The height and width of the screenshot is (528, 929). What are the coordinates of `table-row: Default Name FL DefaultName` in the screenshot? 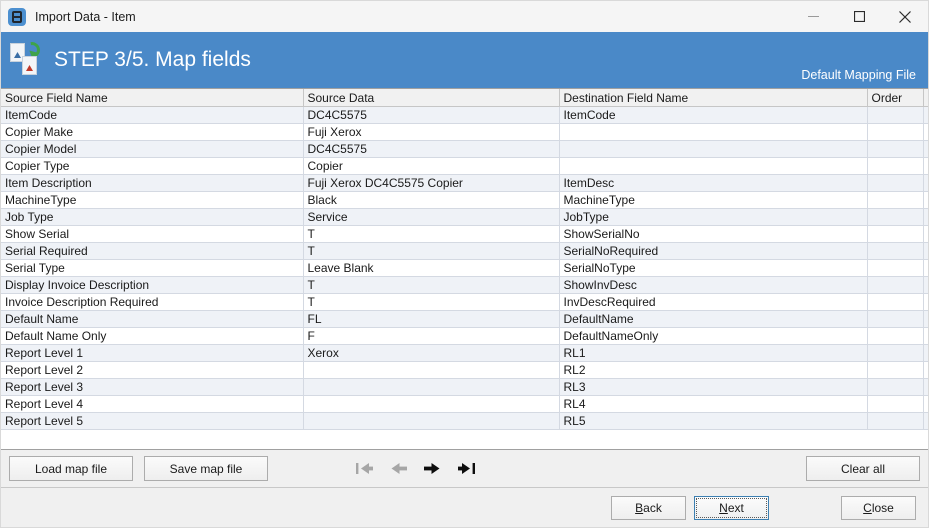 It's located at (464, 319).